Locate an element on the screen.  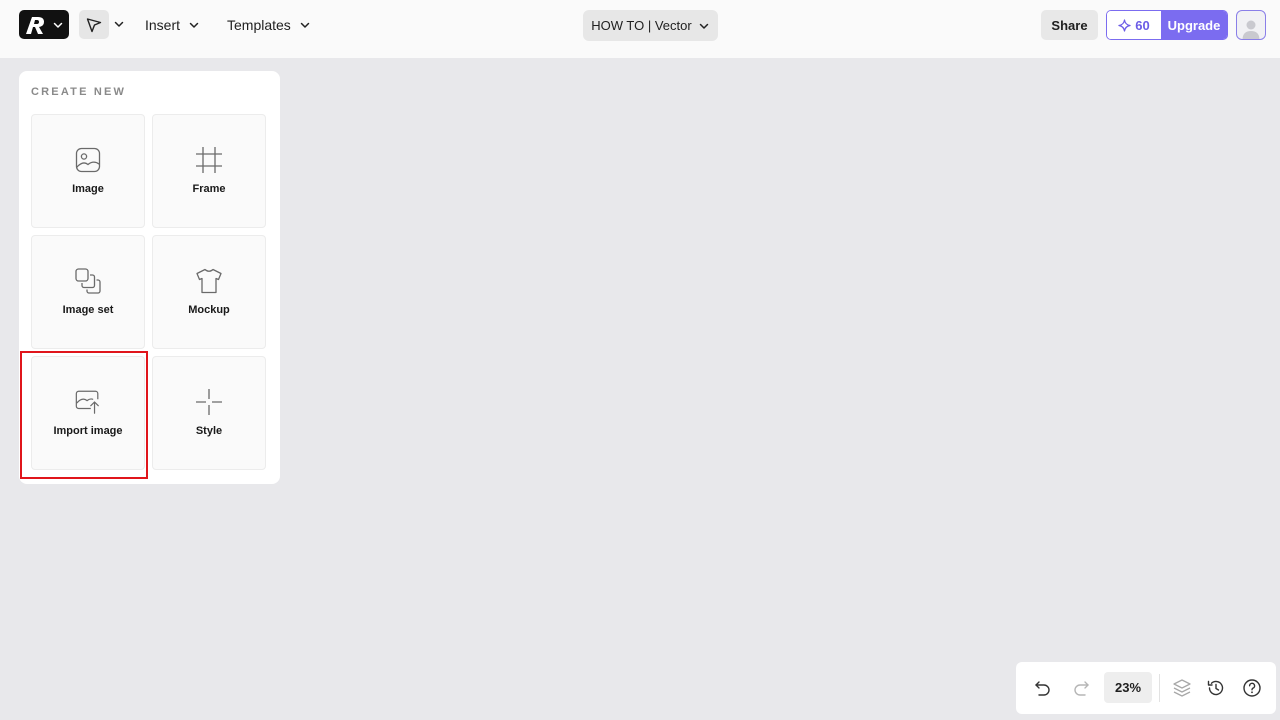
zoom-level-button: 23% is located at coordinates (1128, 687).